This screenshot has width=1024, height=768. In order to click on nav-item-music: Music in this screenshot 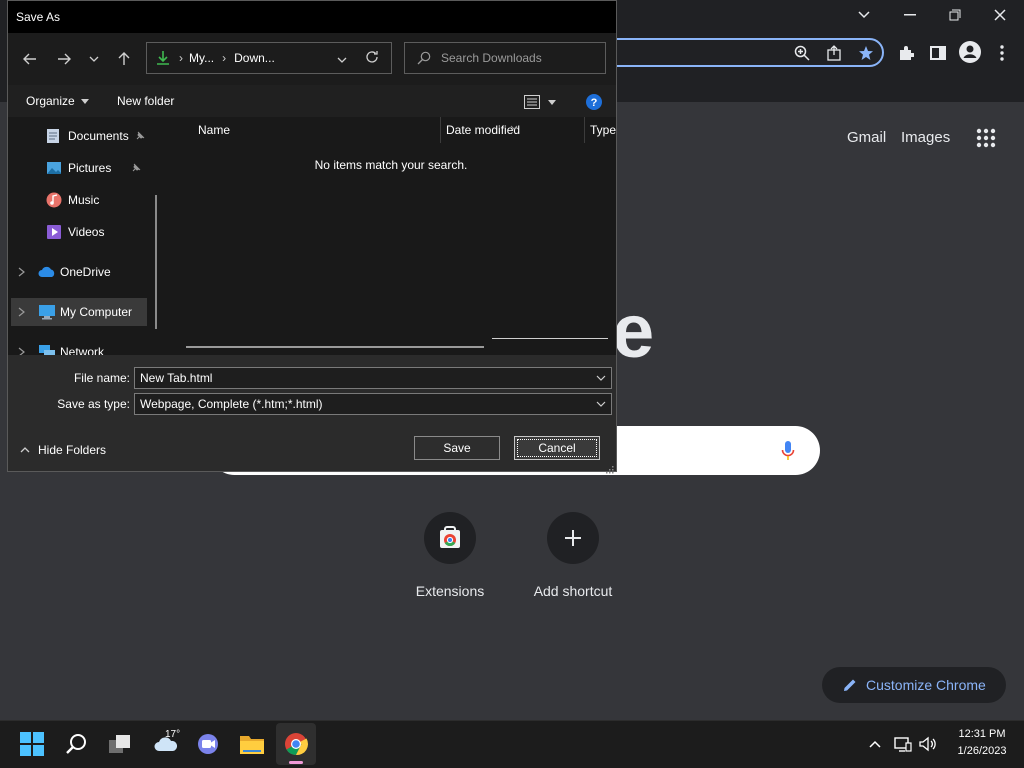, I will do `click(72, 200)`.